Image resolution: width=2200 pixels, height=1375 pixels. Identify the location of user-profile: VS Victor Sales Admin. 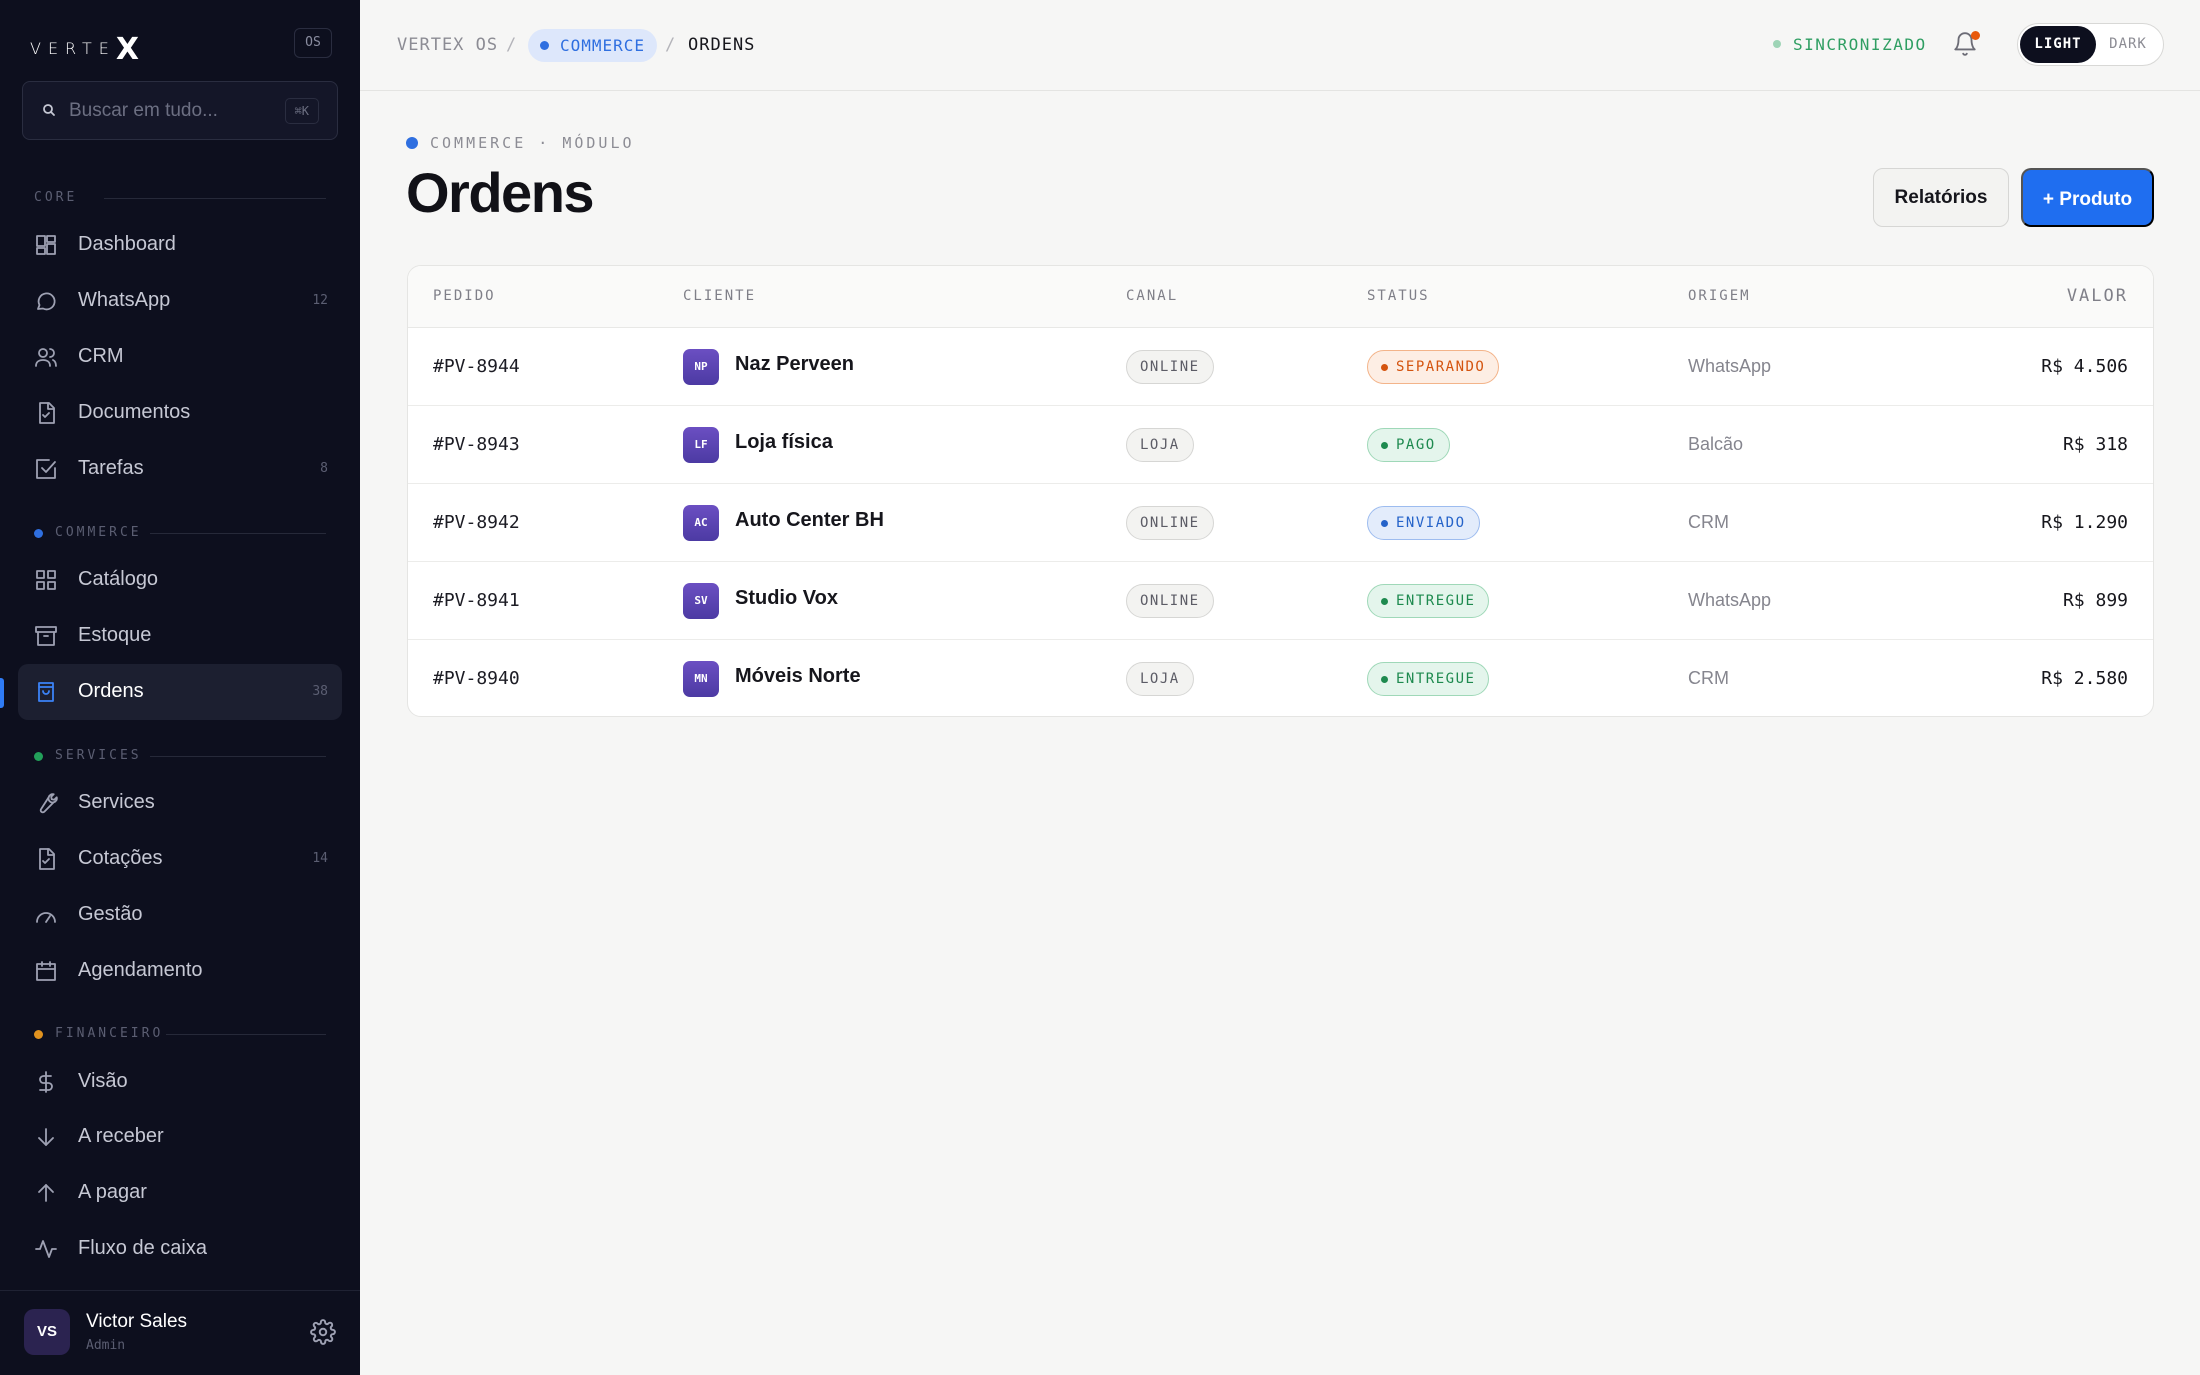
(180, 1332).